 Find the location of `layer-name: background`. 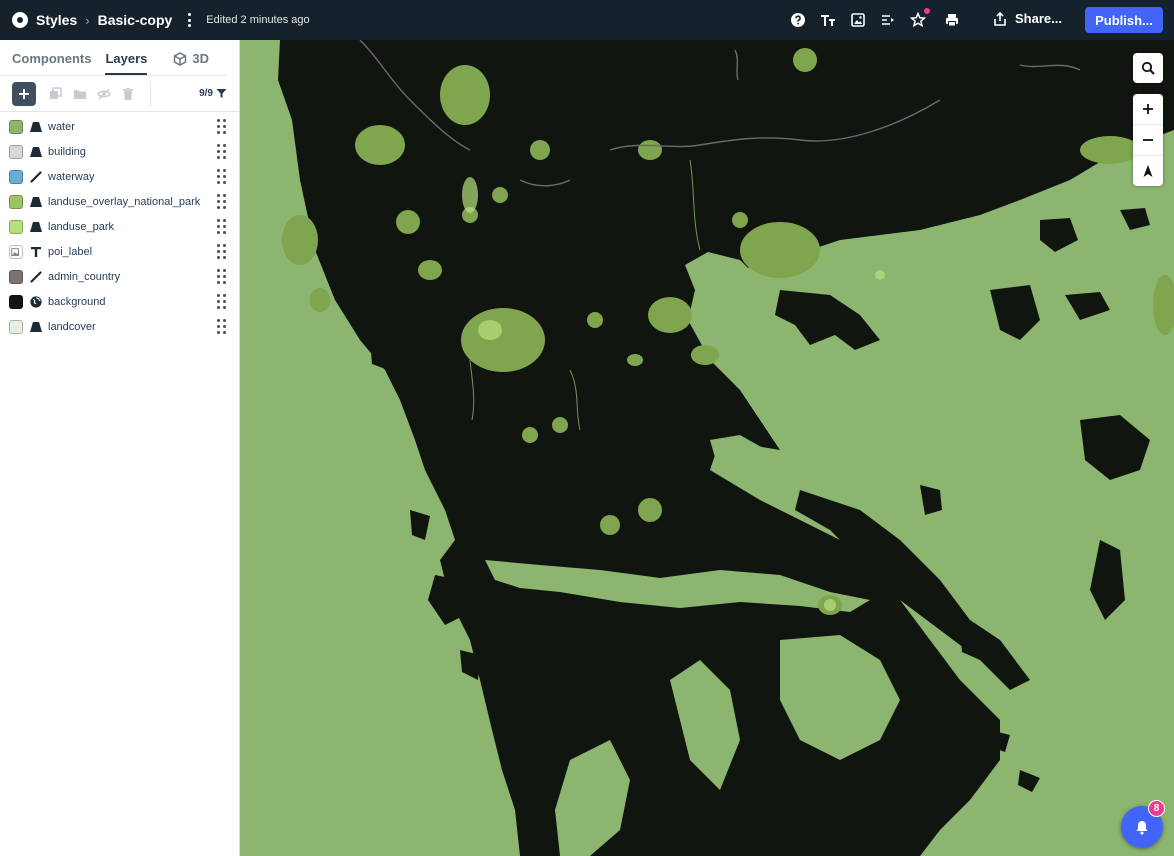

layer-name: background is located at coordinates (77, 301).